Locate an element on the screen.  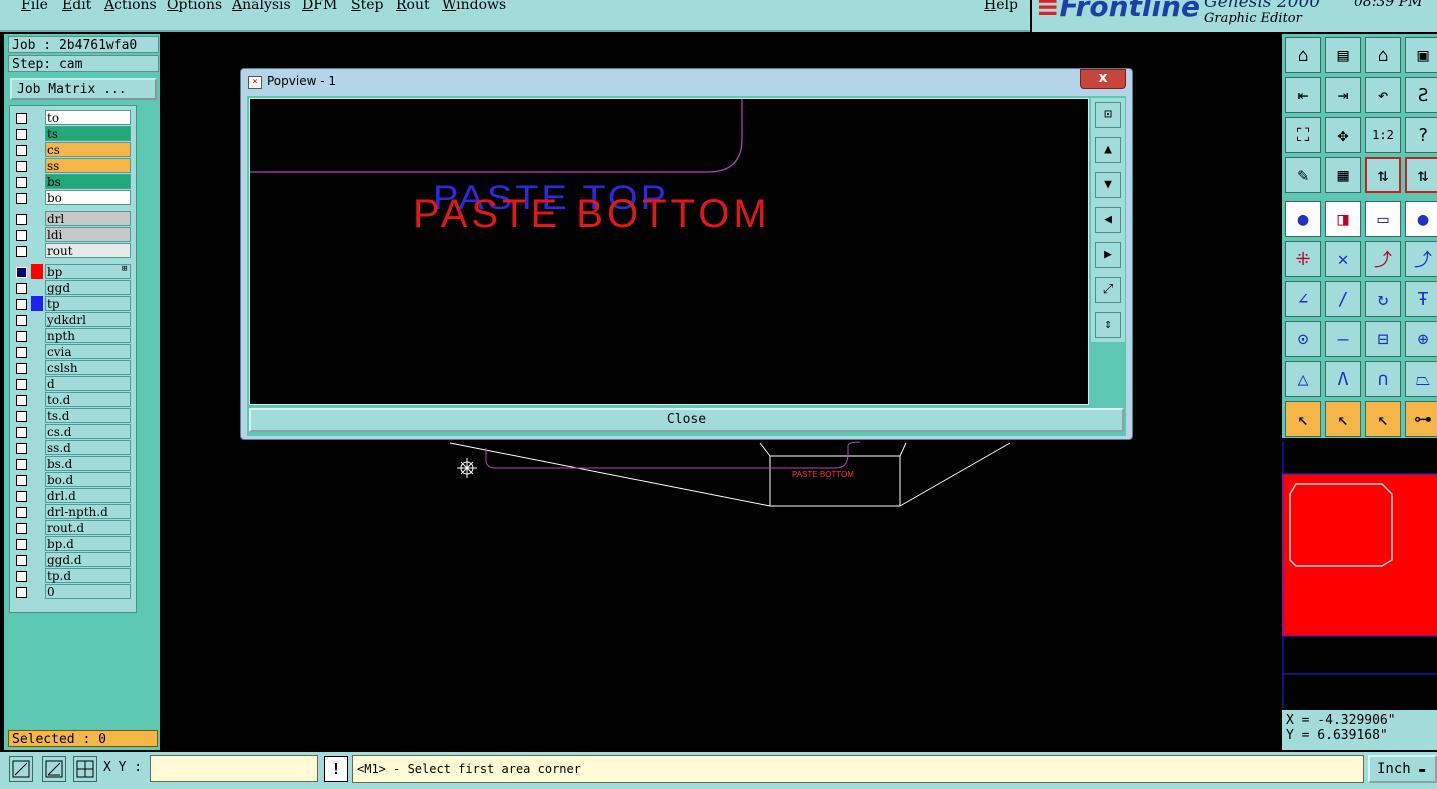
tools-icon: ✎ is located at coordinates (1303, 175).